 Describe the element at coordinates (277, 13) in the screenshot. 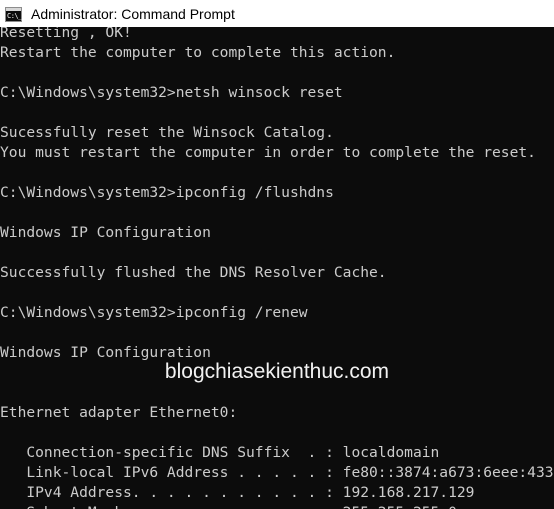

I see `title-bar: C:\_ Administrator: Command Prompt` at that location.